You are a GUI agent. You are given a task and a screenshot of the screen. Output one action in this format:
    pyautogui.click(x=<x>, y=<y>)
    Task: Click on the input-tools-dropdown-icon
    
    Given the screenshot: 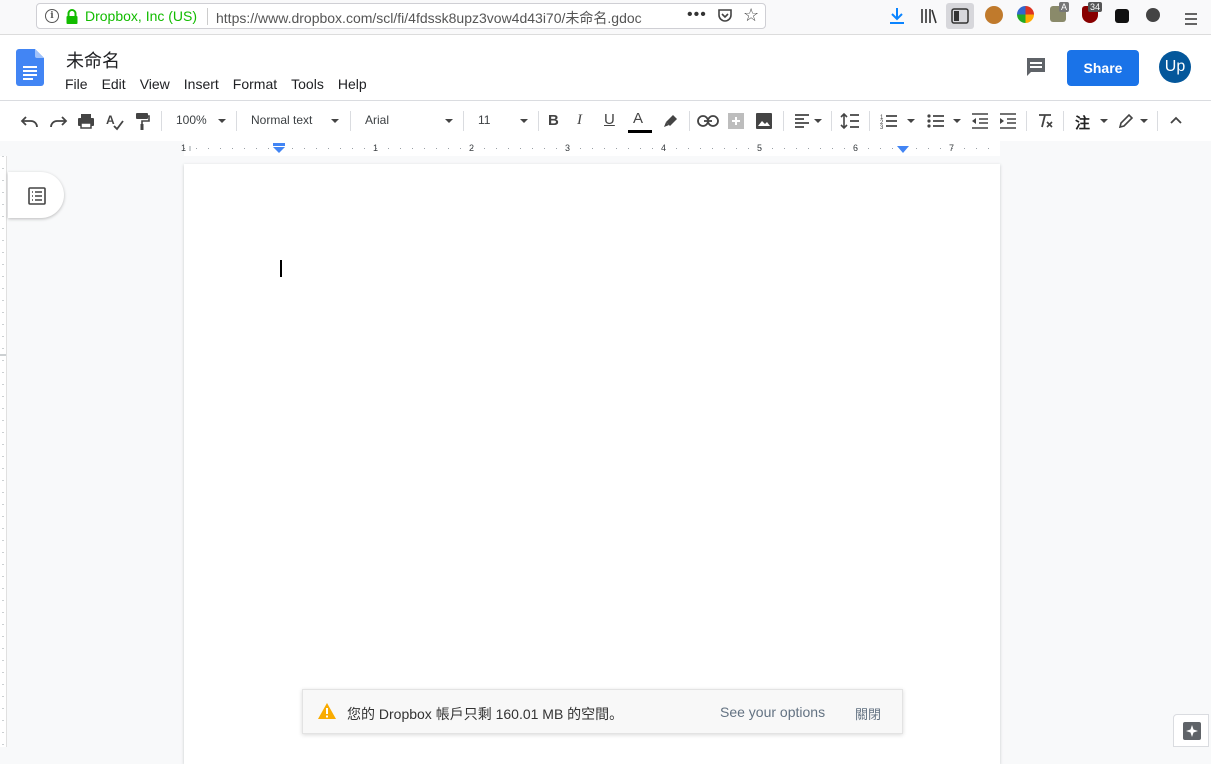 What is the action you would take?
    pyautogui.click(x=1104, y=121)
    